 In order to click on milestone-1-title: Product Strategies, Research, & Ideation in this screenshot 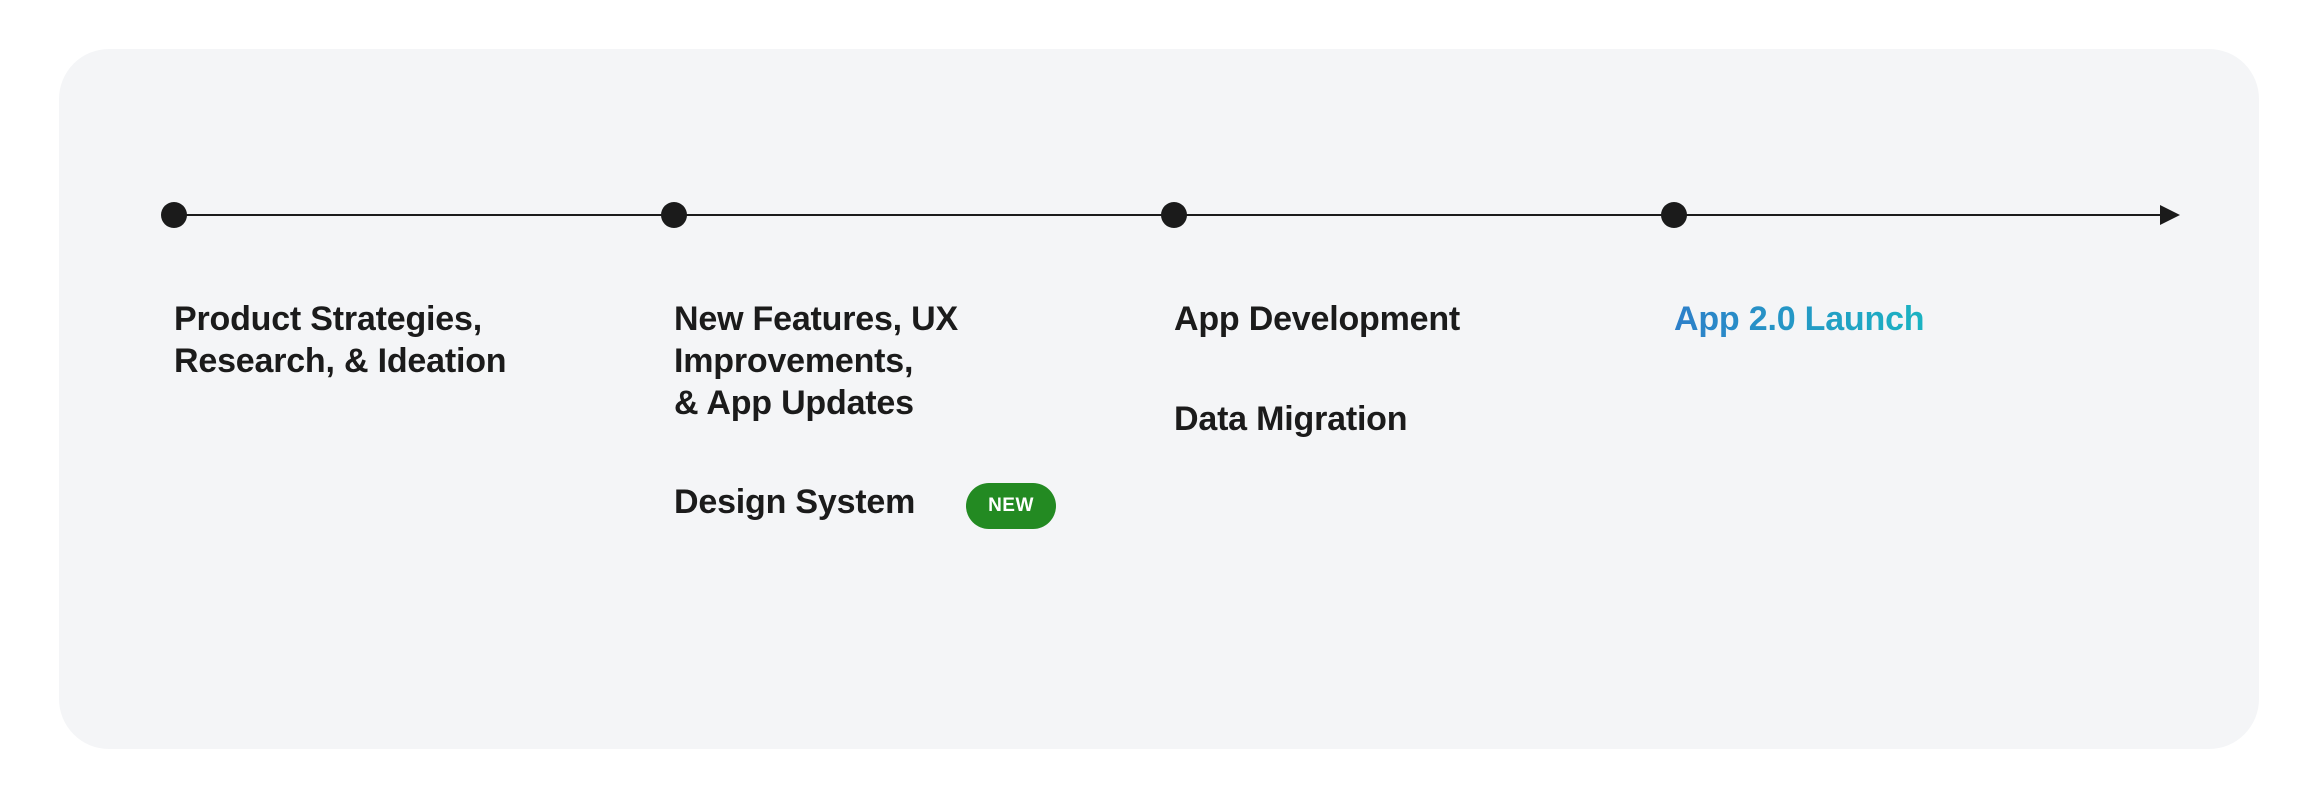, I will do `click(340, 340)`.